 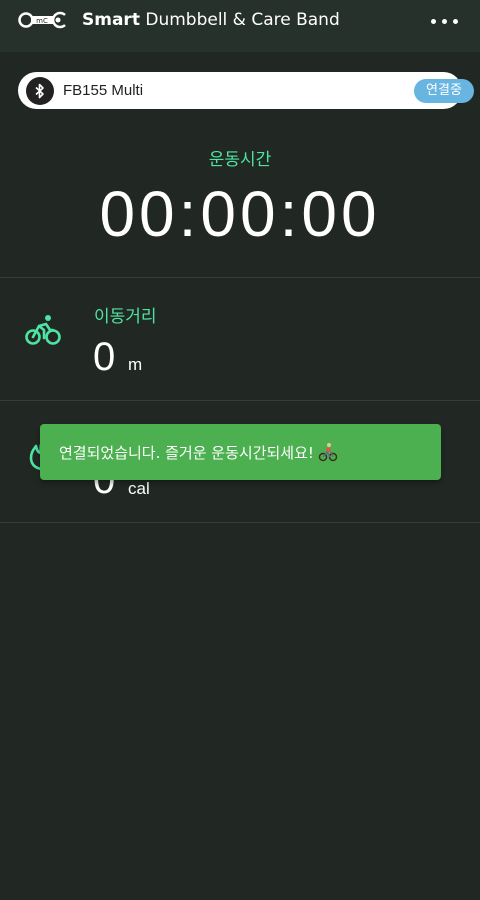 I want to click on connection-status-badge: 연결중, so click(x=444, y=91).